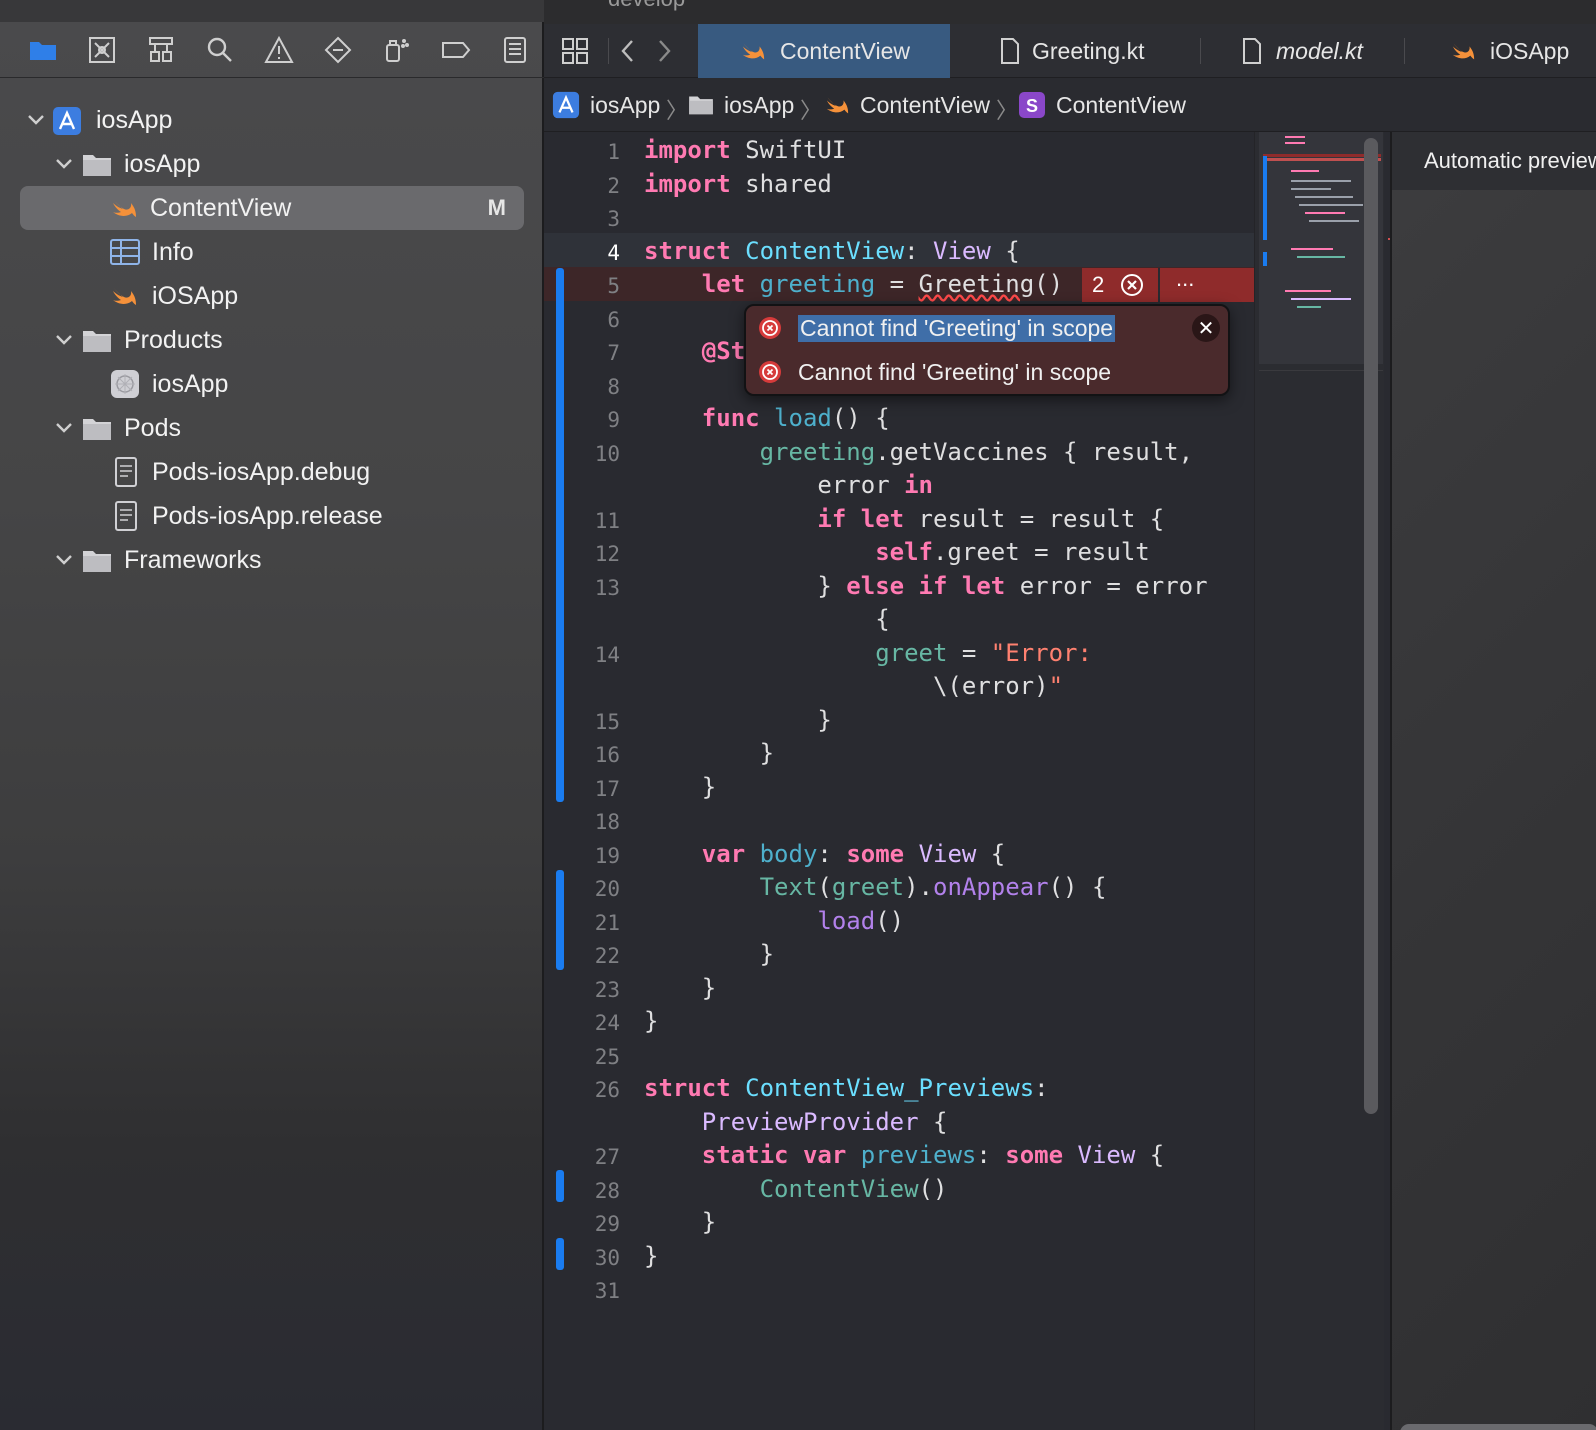  I want to click on line-number-current: 4, so click(613, 253).